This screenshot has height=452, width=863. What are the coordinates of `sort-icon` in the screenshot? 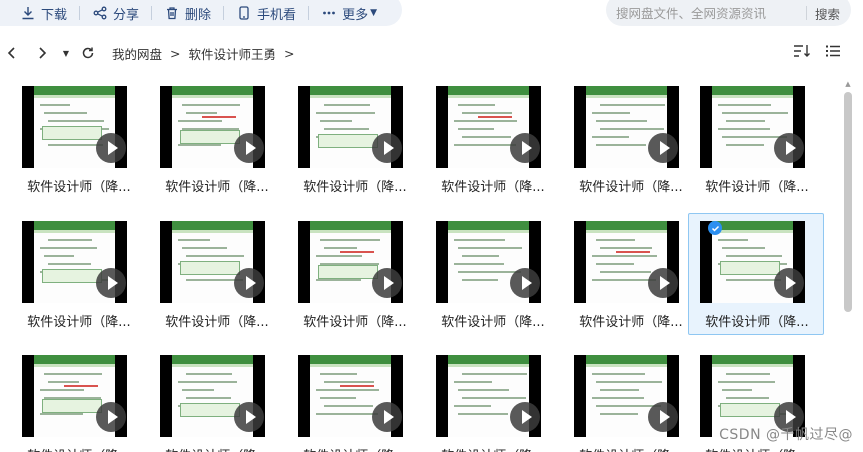 It's located at (802, 53).